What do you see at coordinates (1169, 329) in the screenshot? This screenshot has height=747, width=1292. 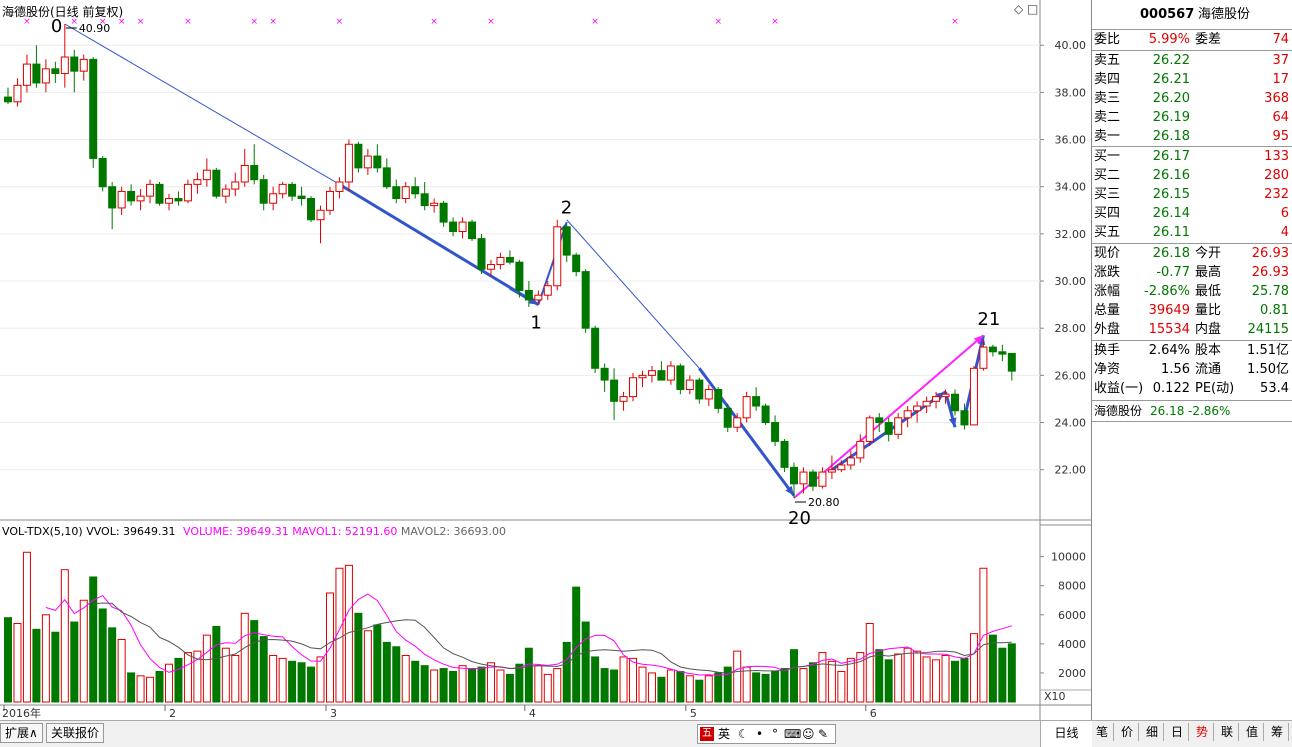 I see `stat-row-4-value: 15534` at bounding box center [1169, 329].